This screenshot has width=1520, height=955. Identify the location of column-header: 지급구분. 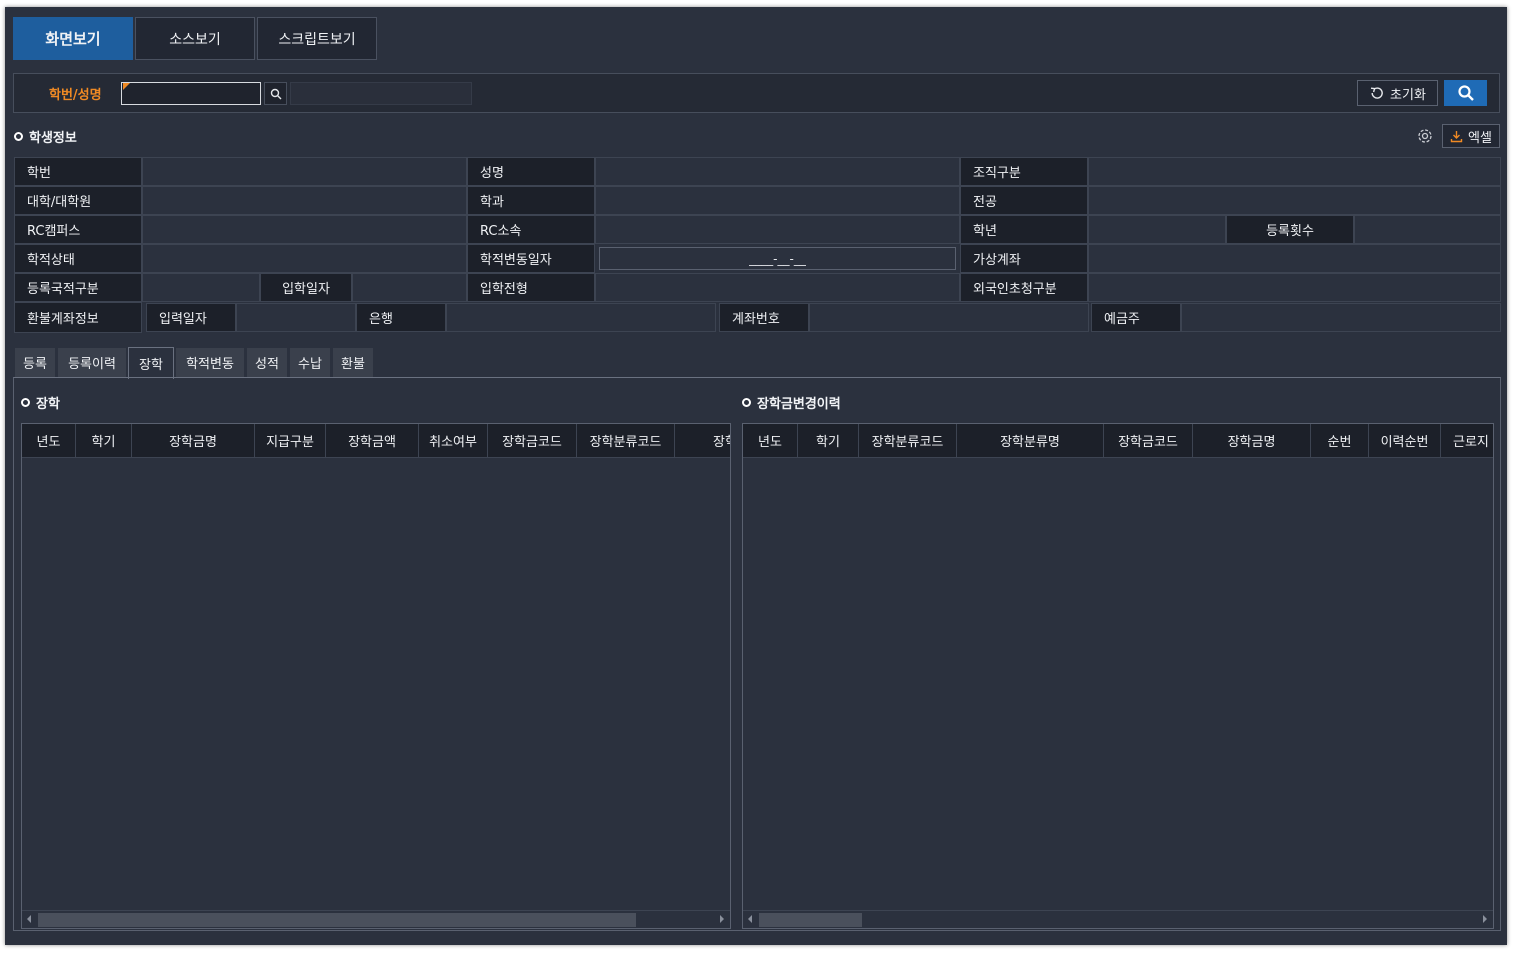
(290, 441).